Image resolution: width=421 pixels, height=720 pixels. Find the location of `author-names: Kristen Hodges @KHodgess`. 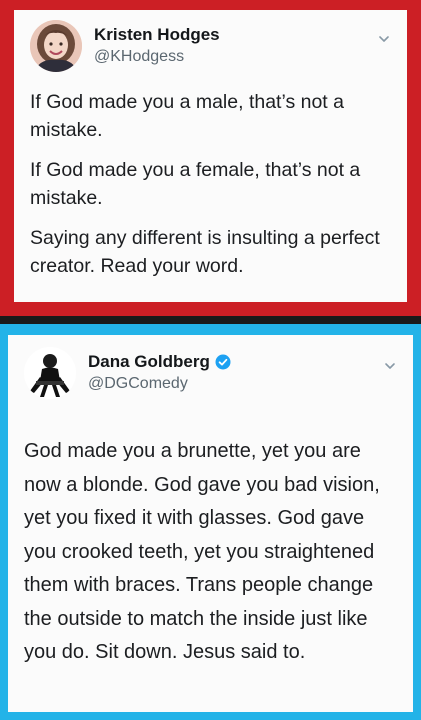

author-names: Kristen Hodges @KHodgess is located at coordinates (157, 43).